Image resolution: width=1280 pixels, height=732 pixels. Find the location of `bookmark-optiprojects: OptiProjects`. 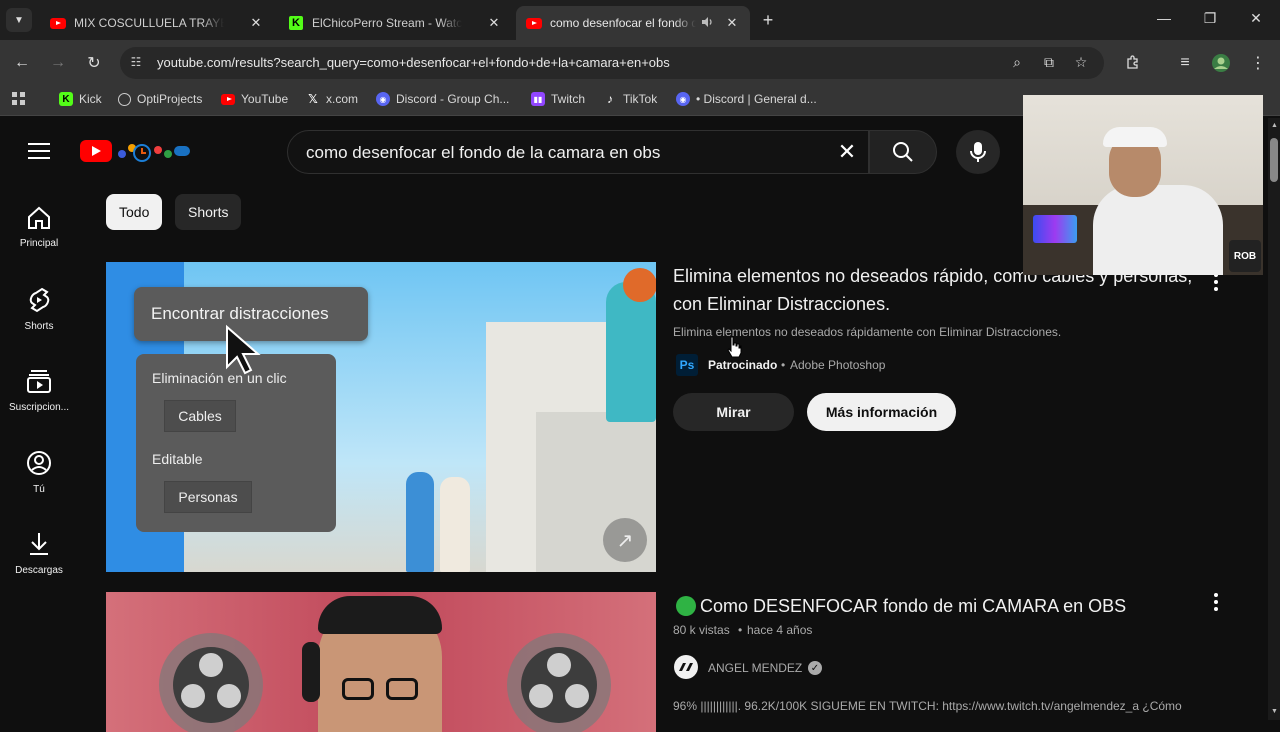

bookmark-optiprojects: OptiProjects is located at coordinates (160, 99).